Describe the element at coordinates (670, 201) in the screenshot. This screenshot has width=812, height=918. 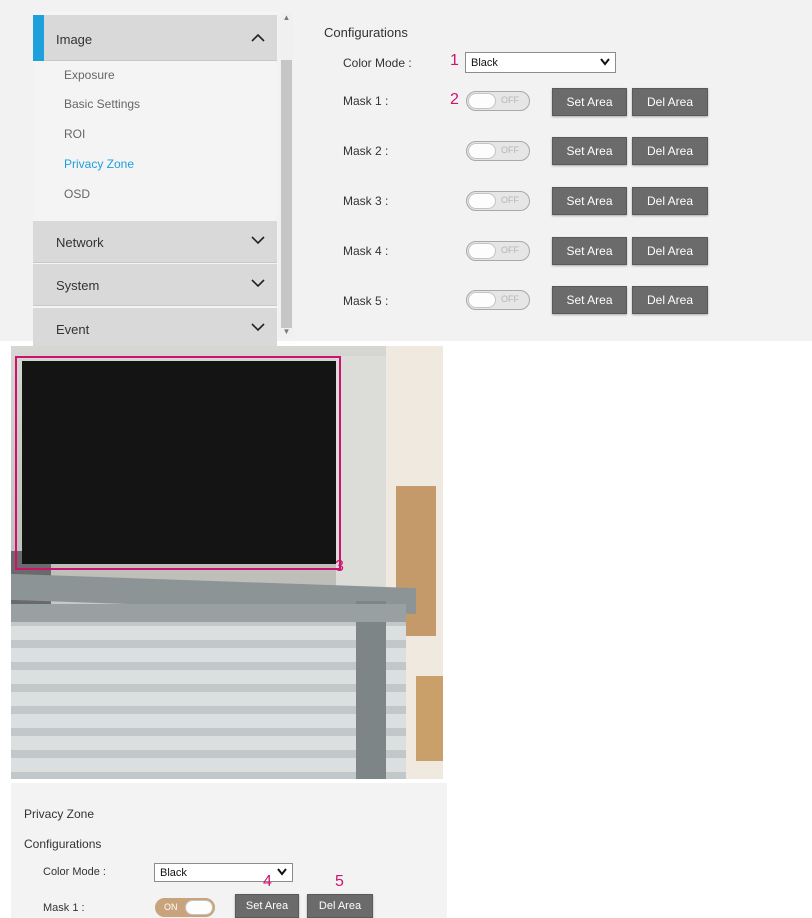
I see `mask-3-del-area-button: Del Area` at that location.